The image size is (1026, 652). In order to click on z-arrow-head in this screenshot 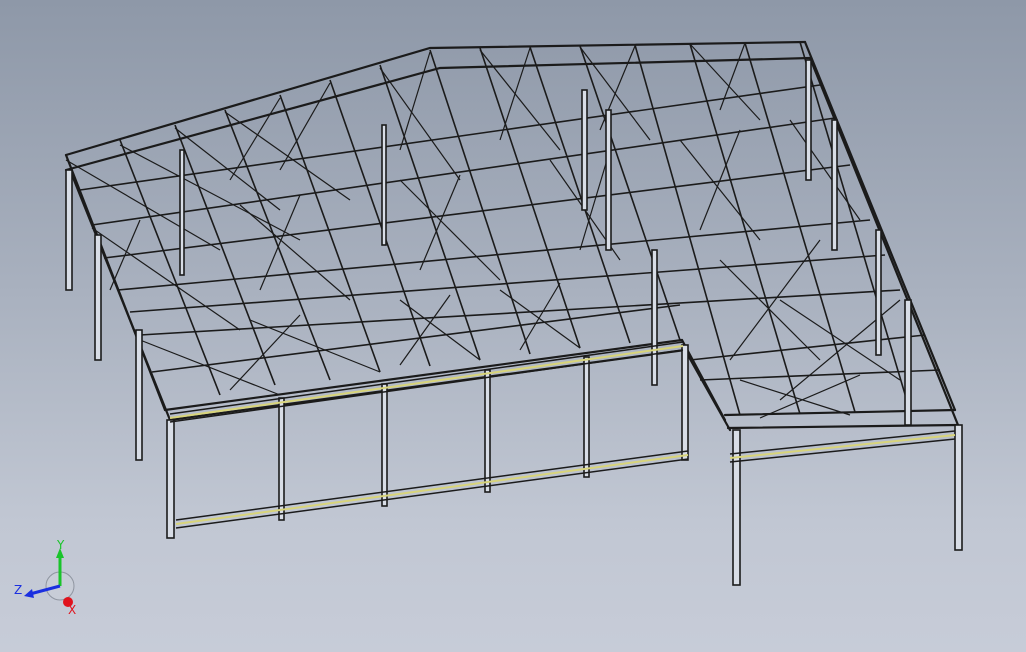, I will do `click(29, 593)`.